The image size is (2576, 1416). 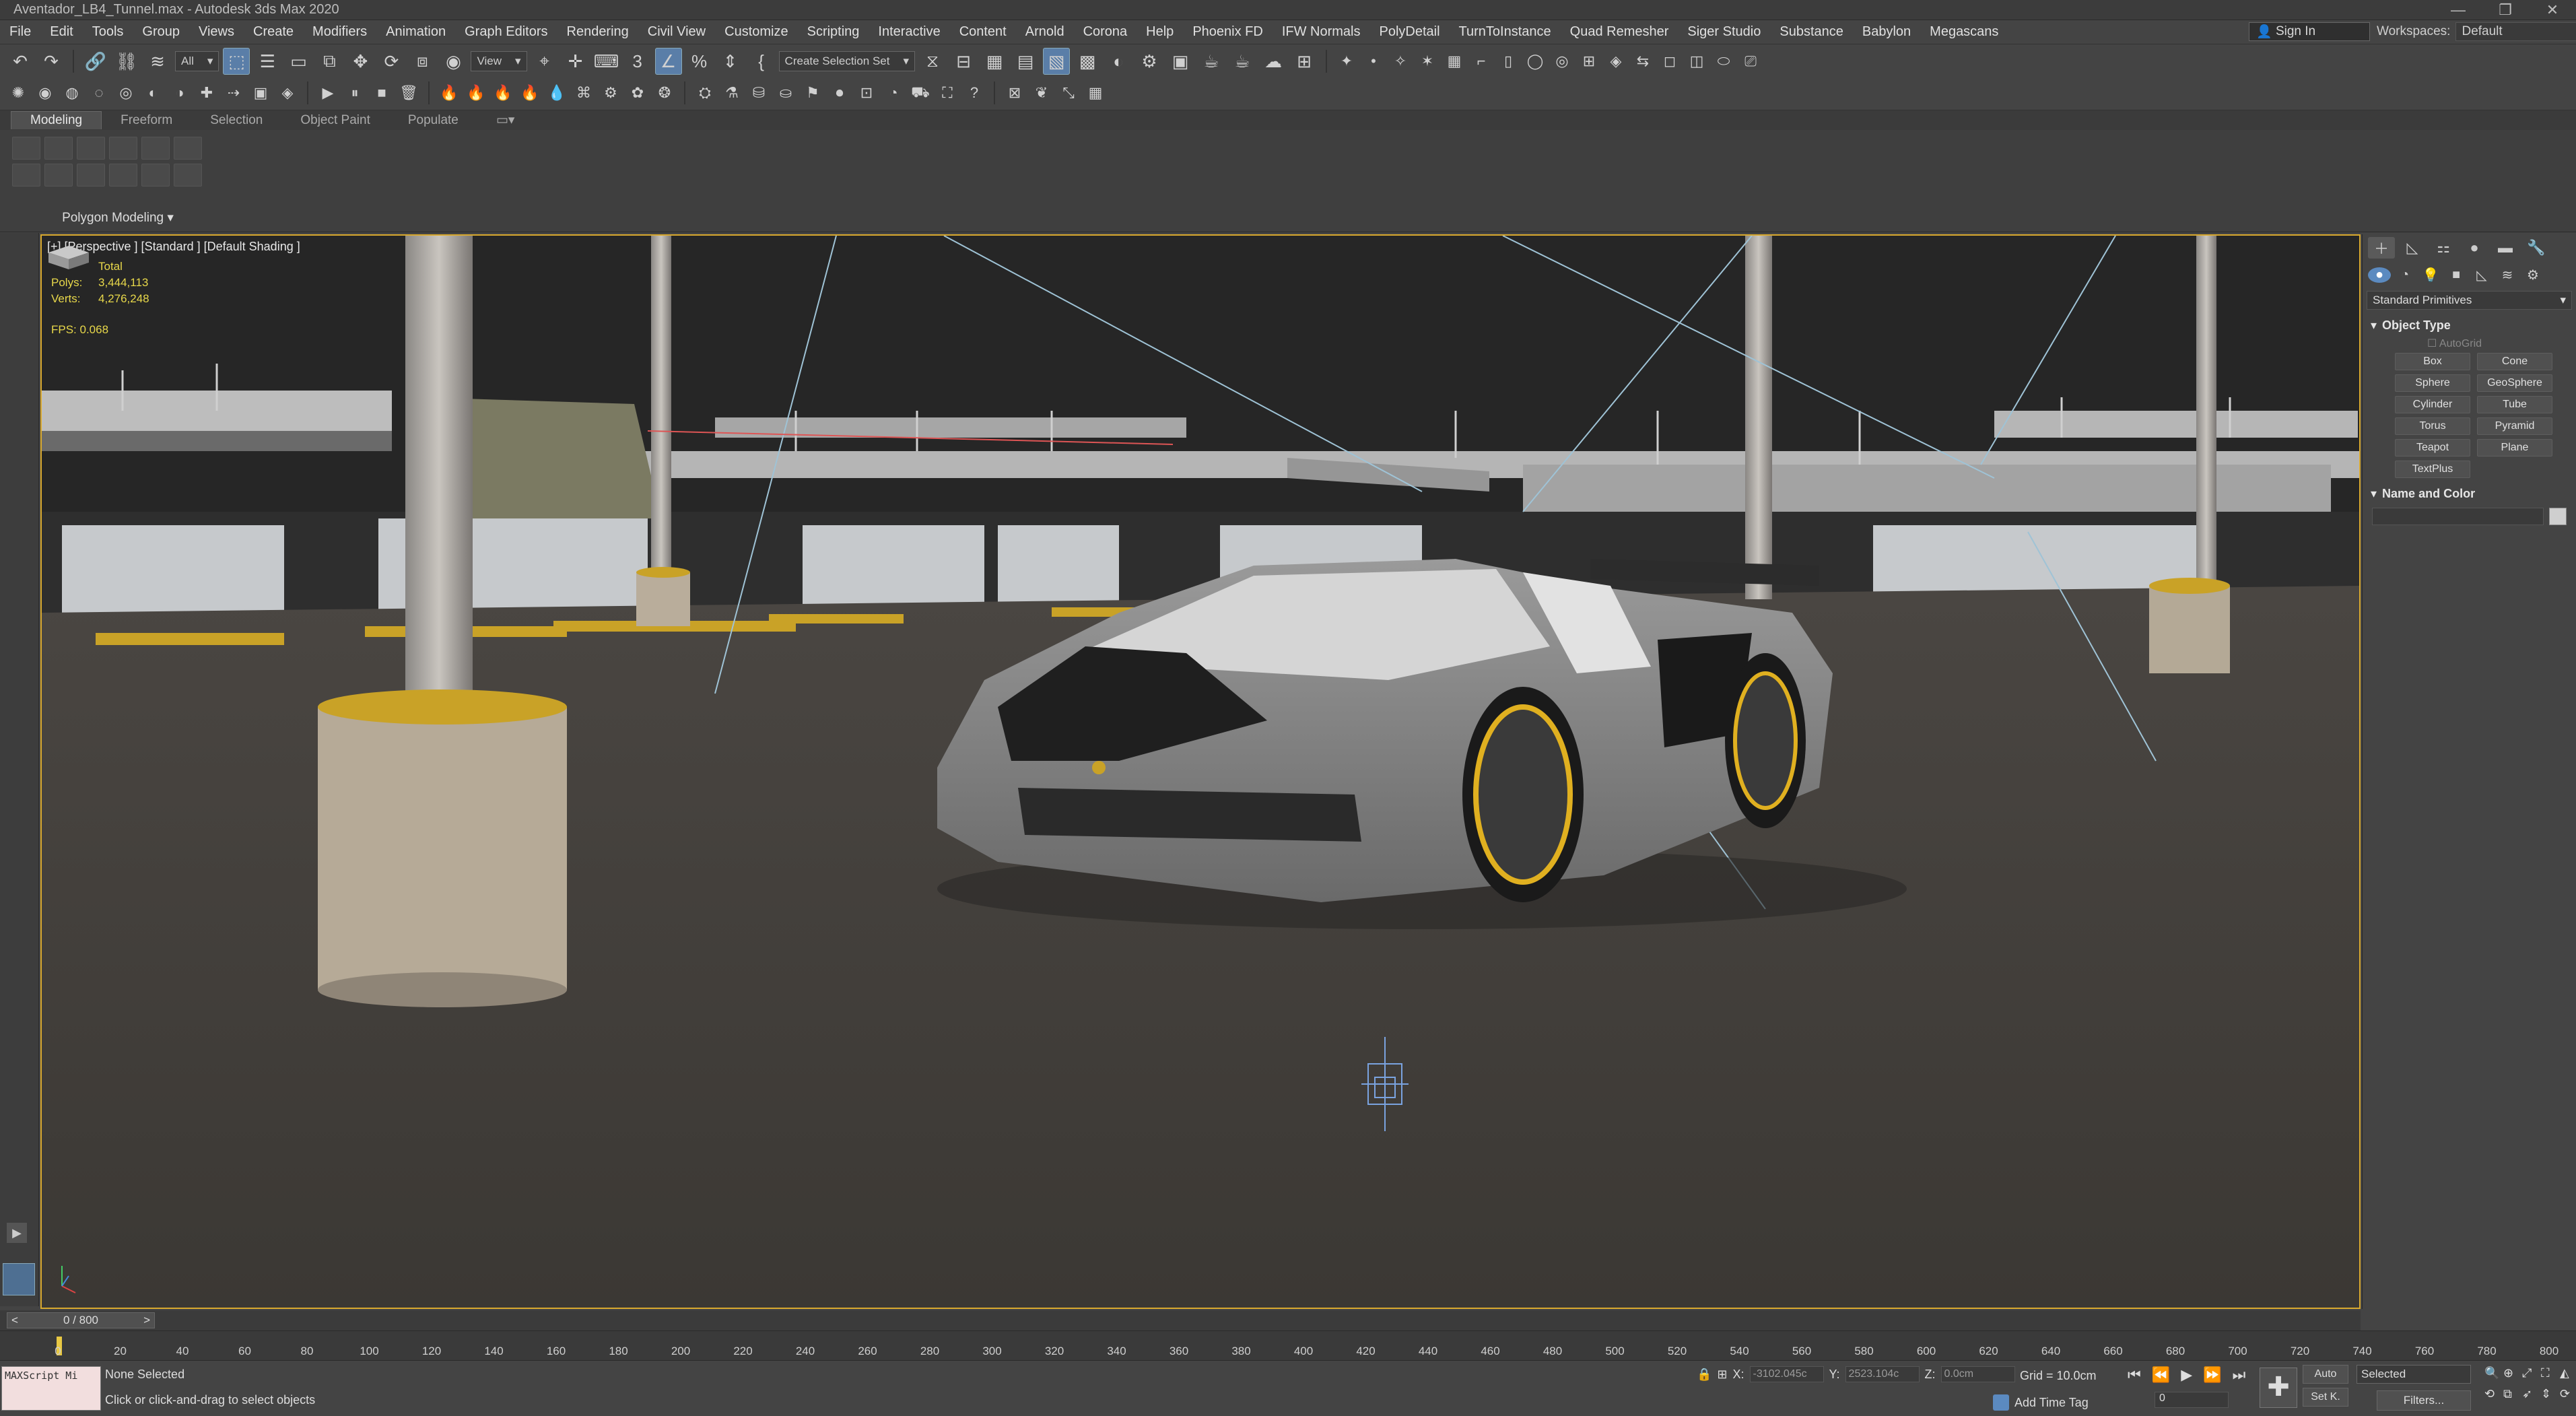 What do you see at coordinates (1068, 92) in the screenshot?
I see `plugin-icon: ⤡` at bounding box center [1068, 92].